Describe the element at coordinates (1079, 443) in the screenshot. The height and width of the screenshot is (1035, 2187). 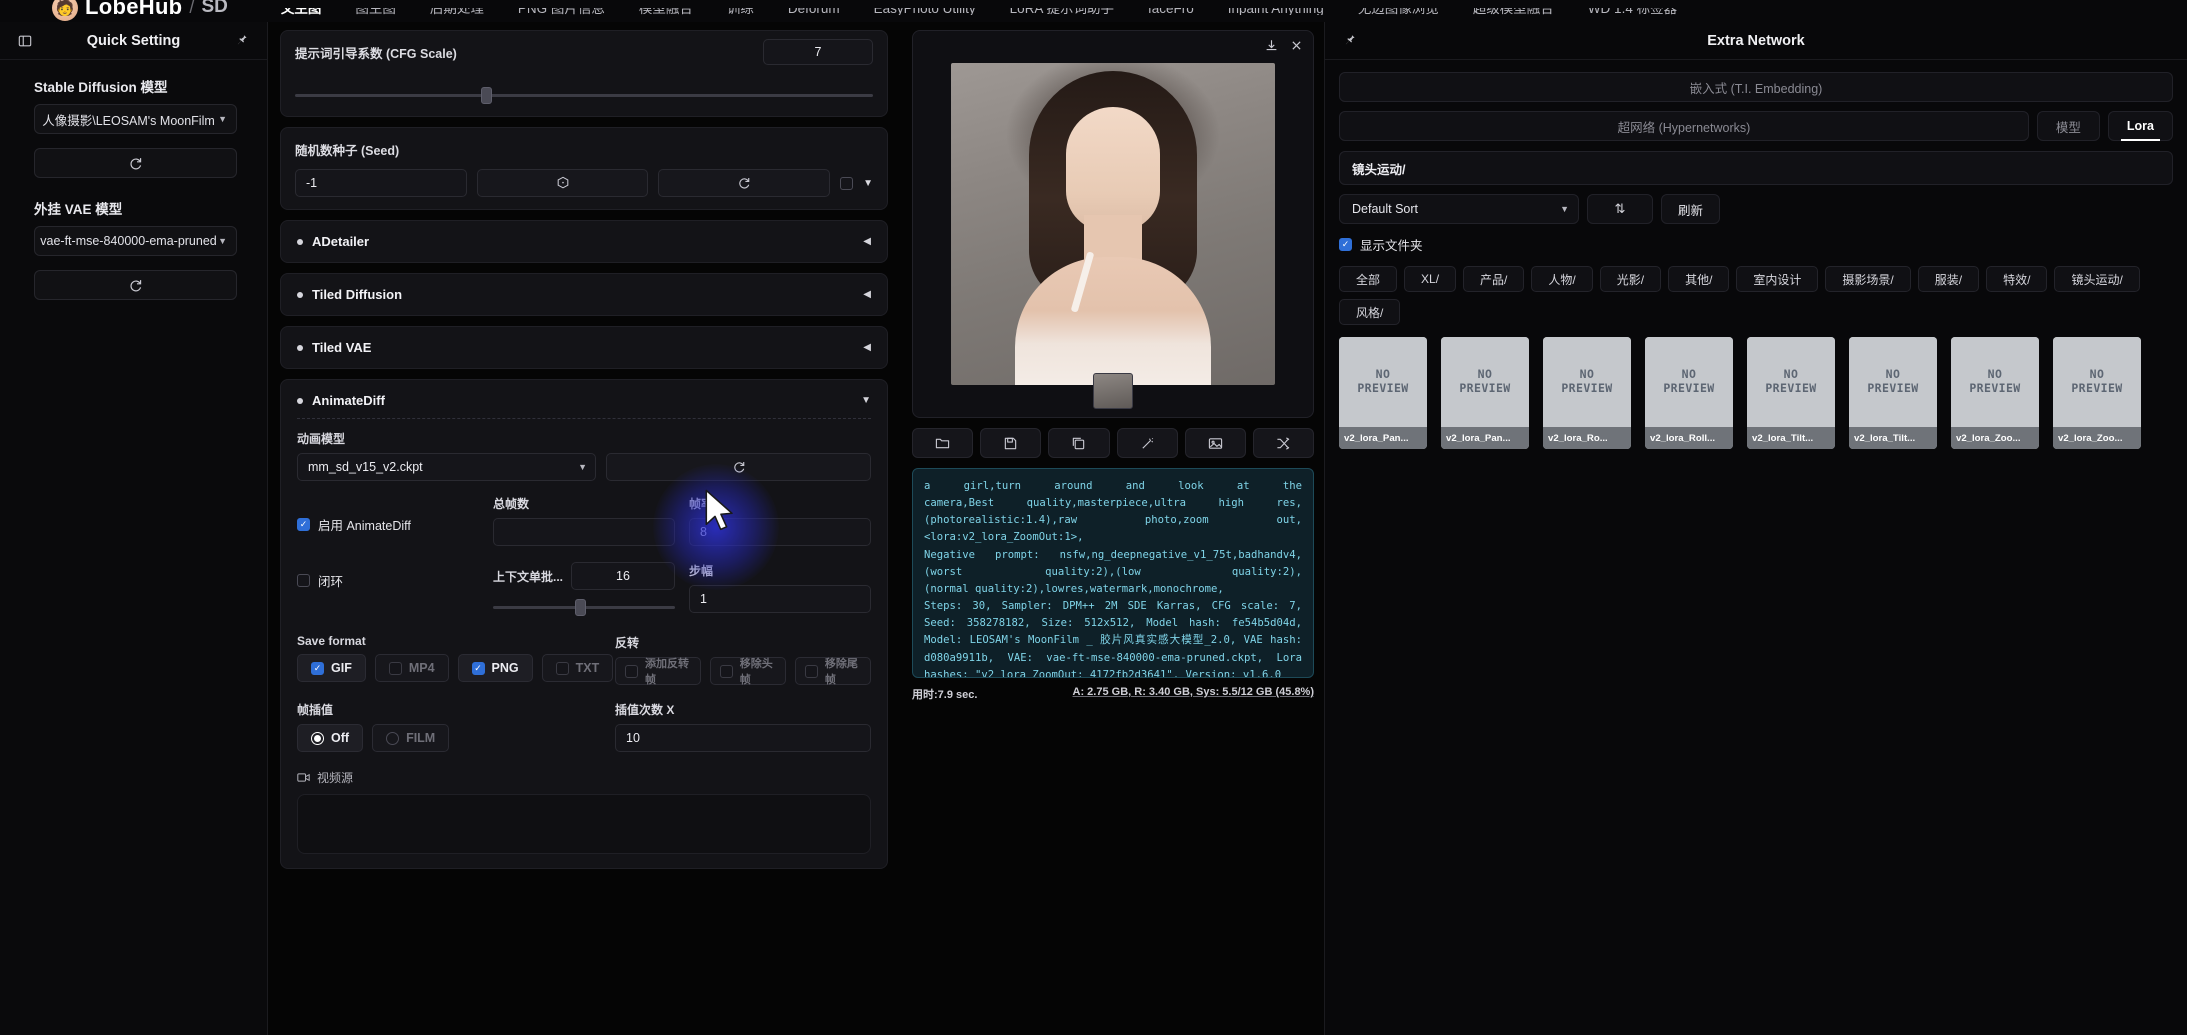
I see `copy-button` at that location.